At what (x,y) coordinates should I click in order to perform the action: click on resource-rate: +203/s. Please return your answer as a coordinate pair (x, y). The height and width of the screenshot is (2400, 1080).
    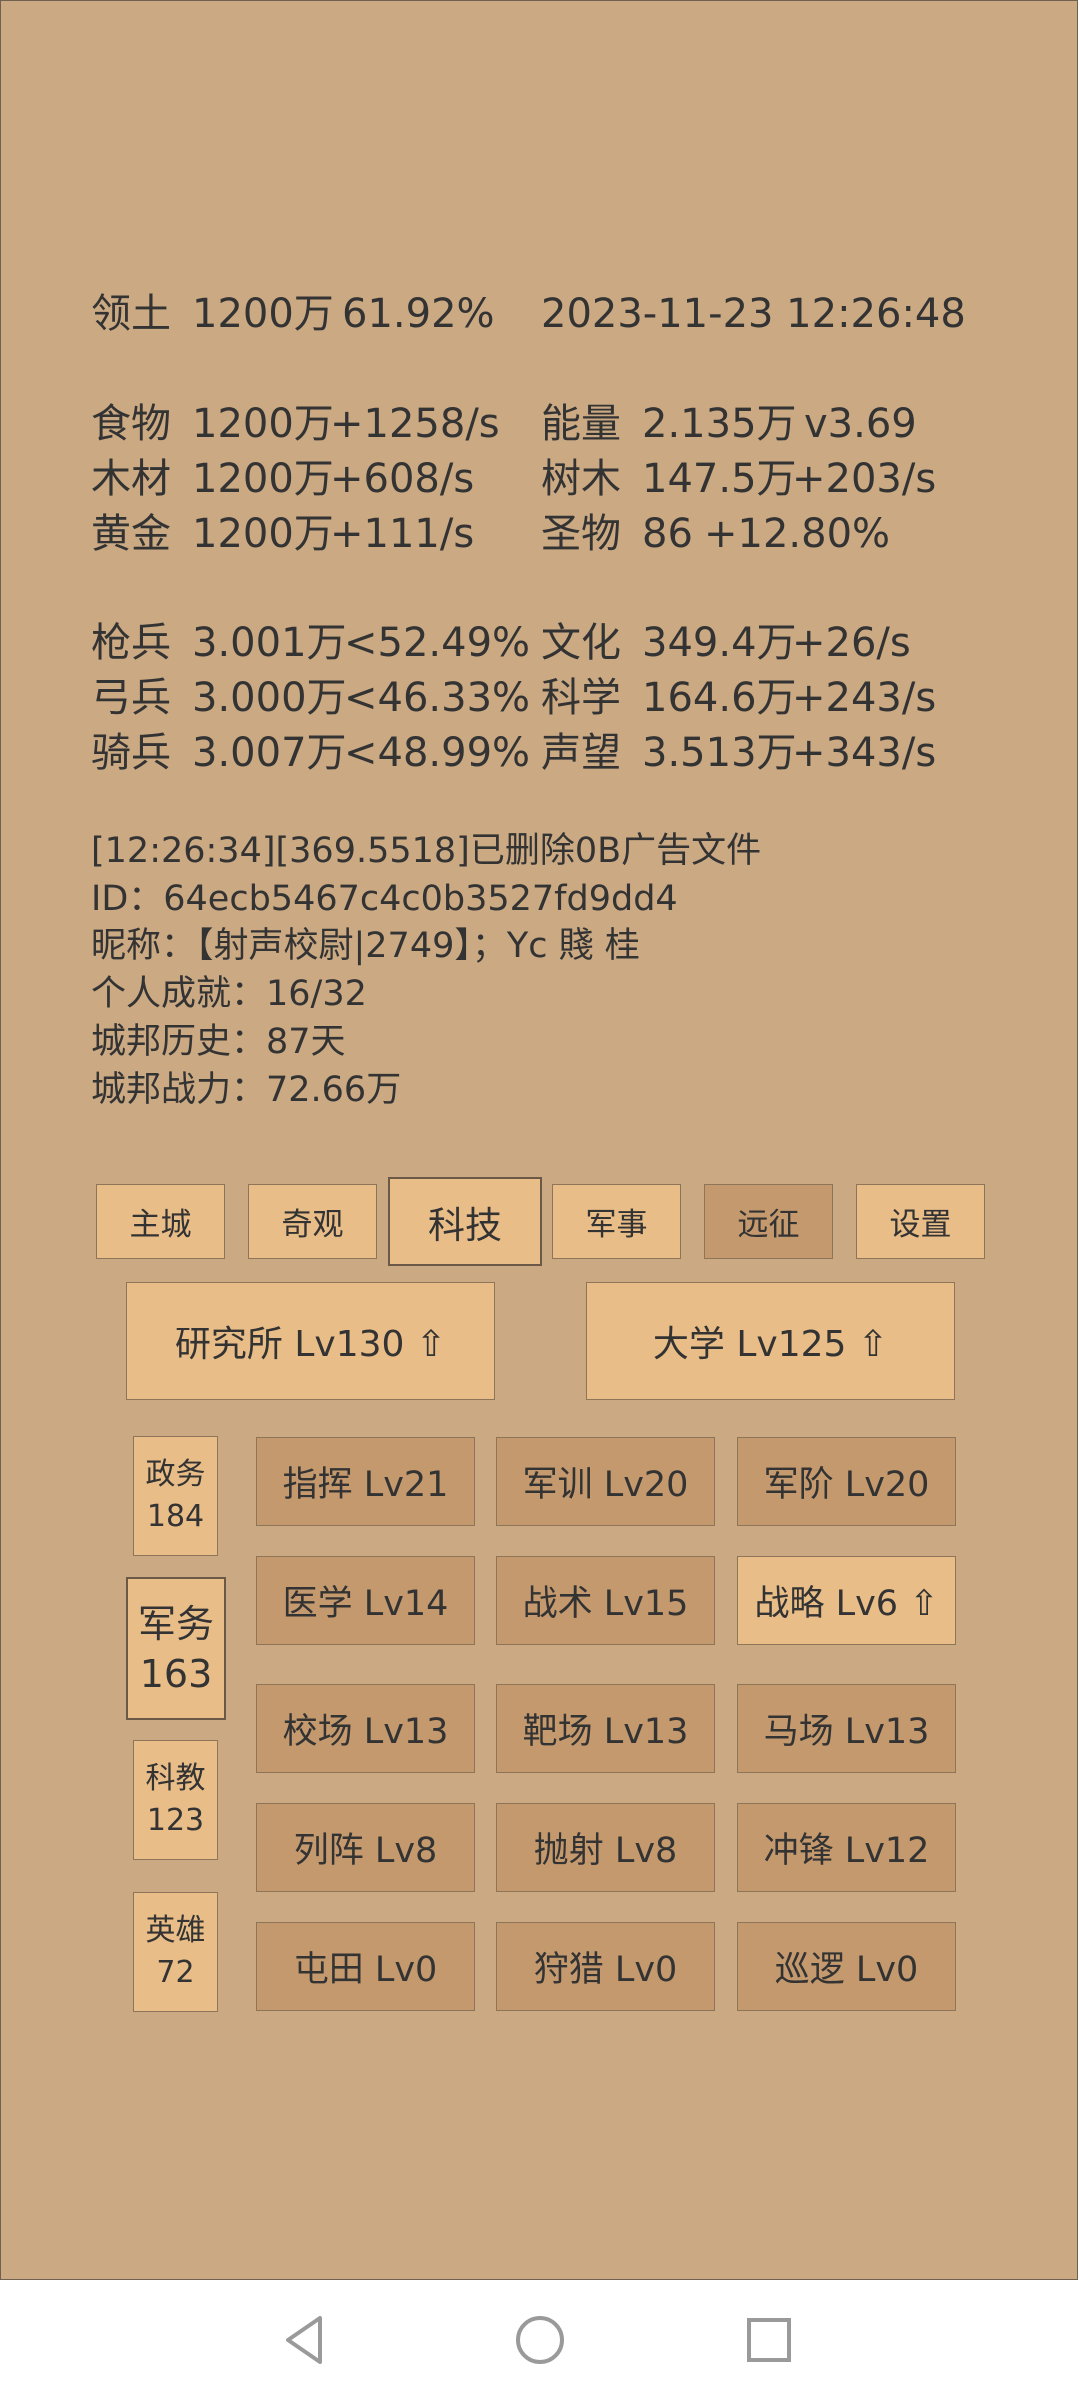
    Looking at the image, I should click on (864, 479).